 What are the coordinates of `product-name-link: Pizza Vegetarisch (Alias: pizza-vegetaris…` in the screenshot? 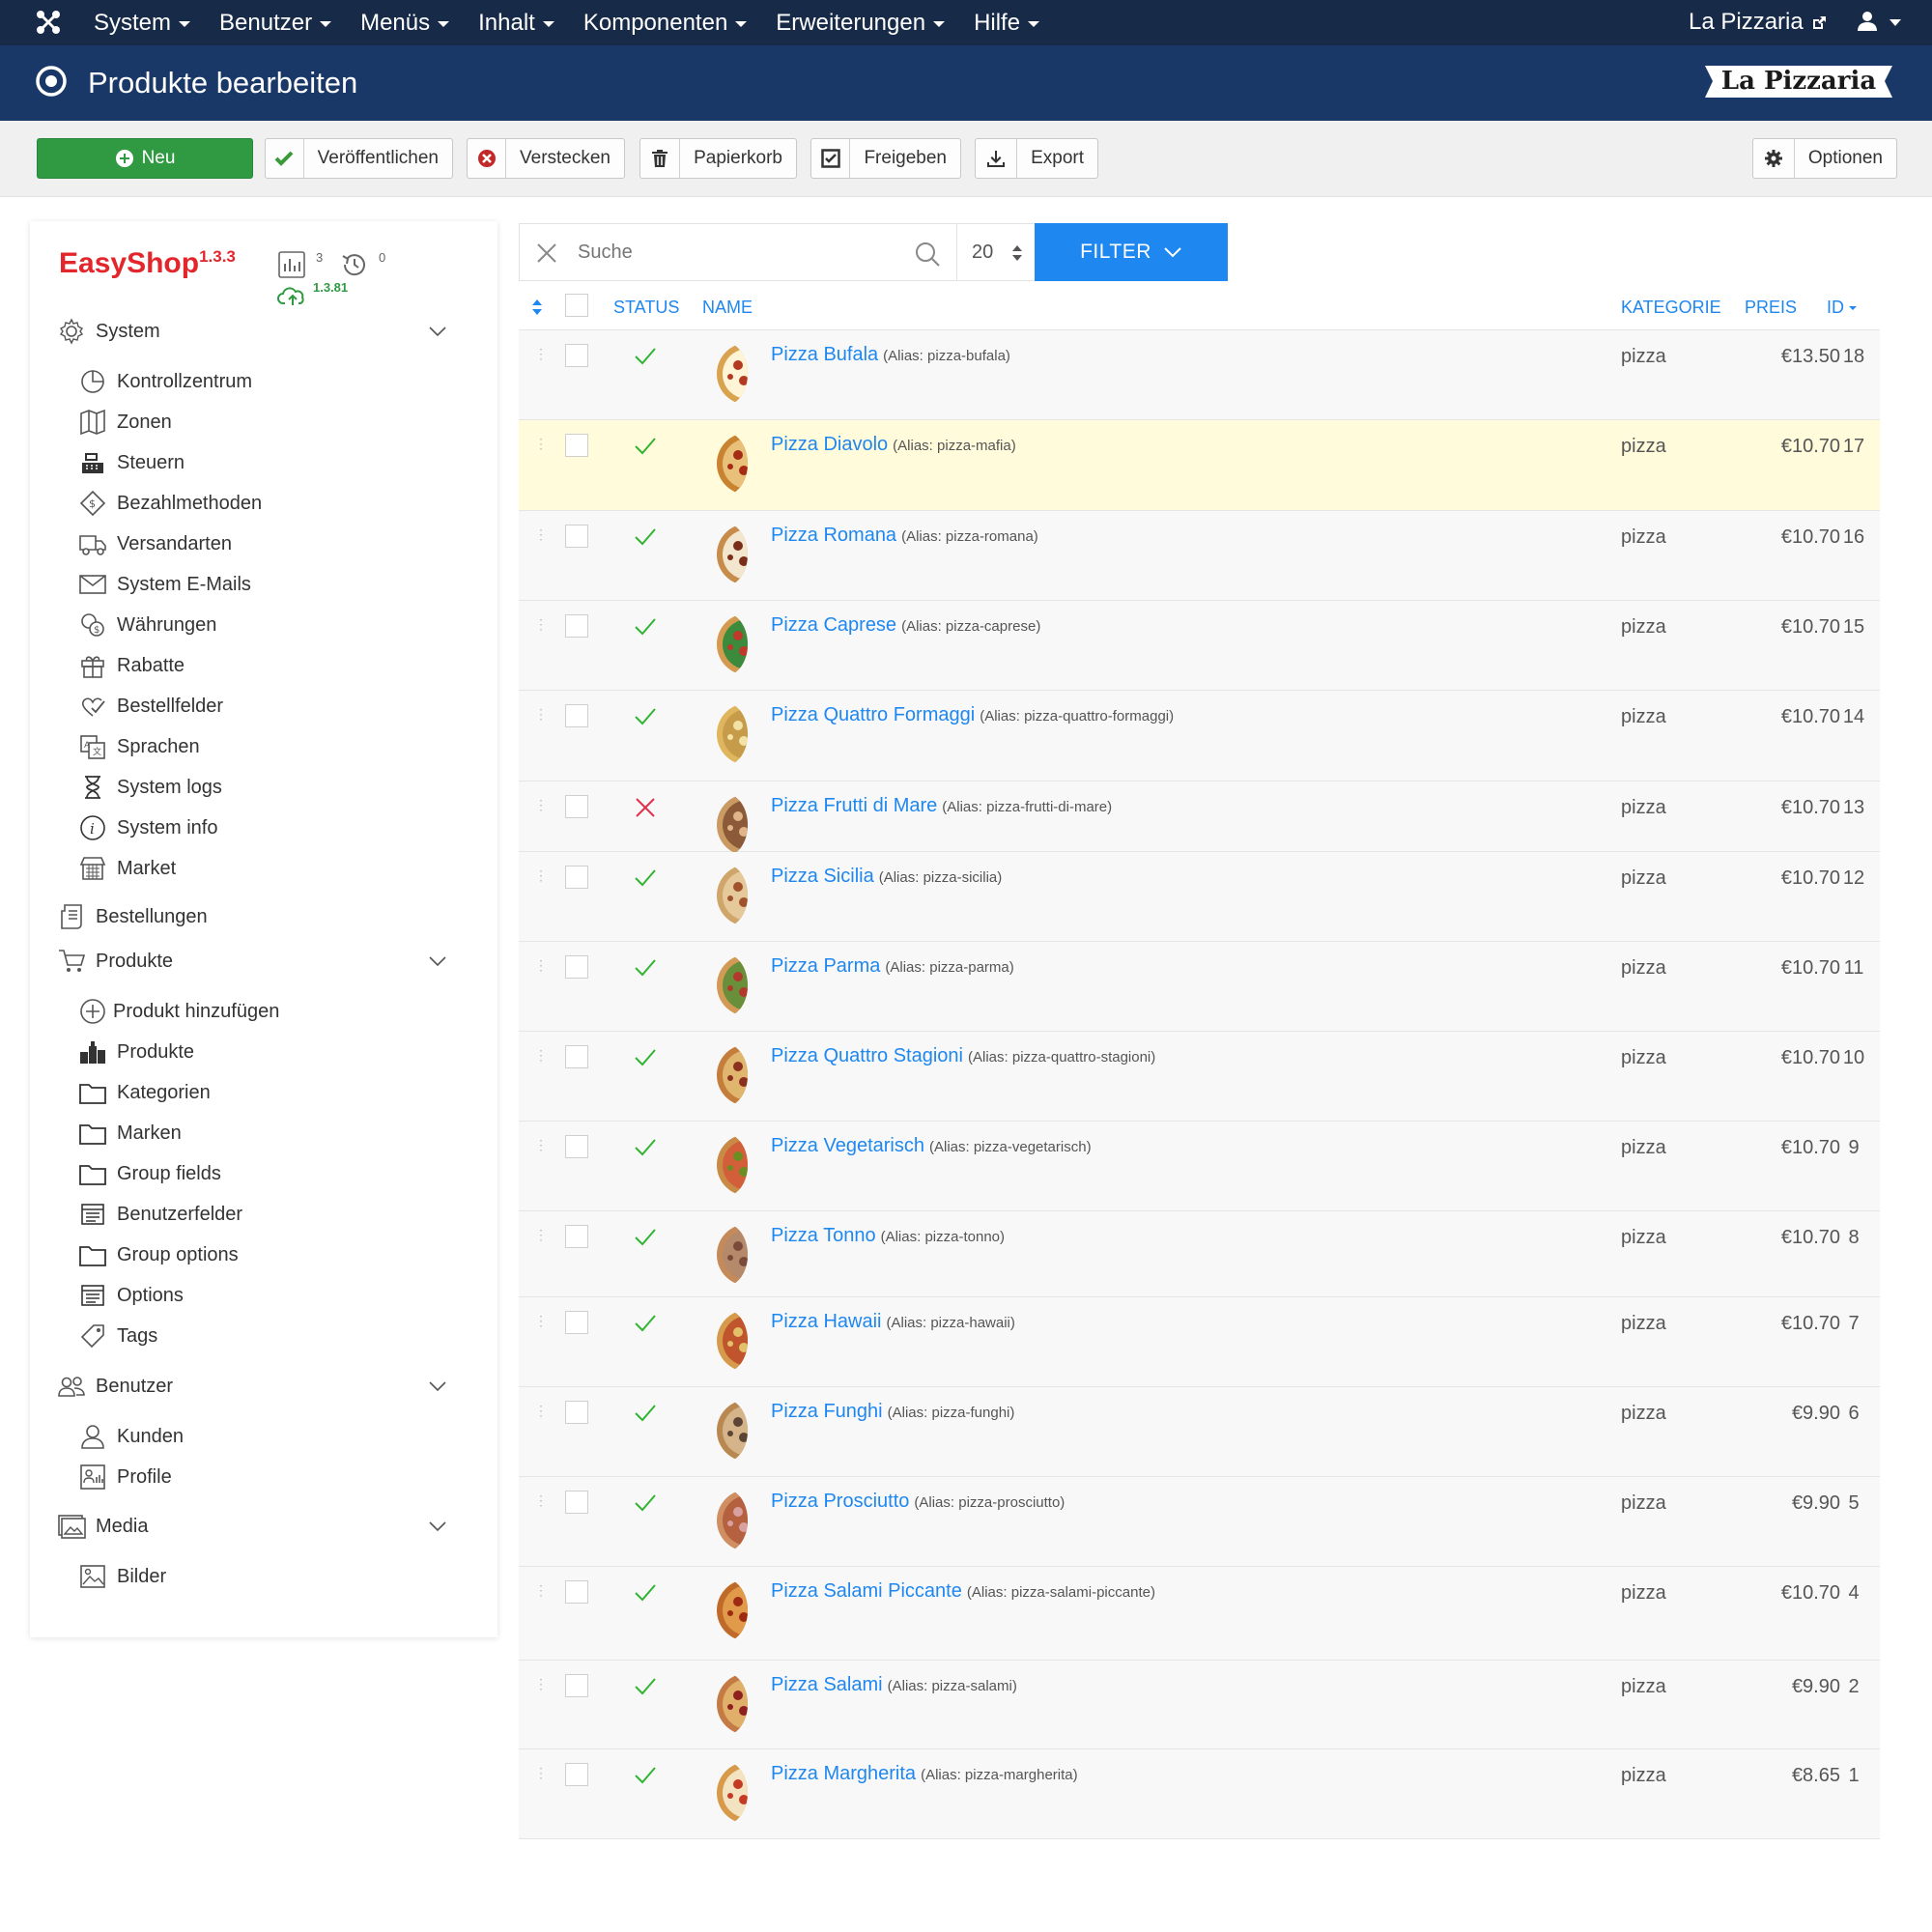 It's located at (931, 1146).